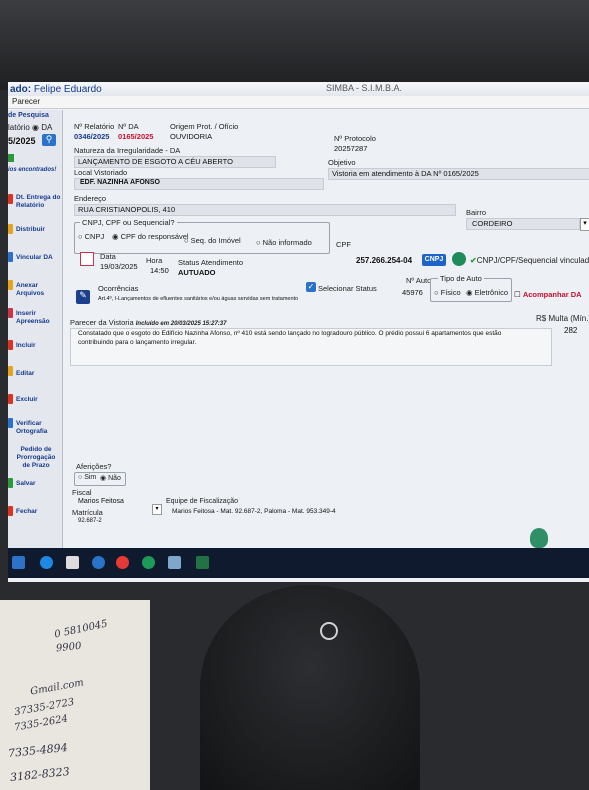 The image size is (589, 790). What do you see at coordinates (10, 345) in the screenshot?
I see `add-icon` at bounding box center [10, 345].